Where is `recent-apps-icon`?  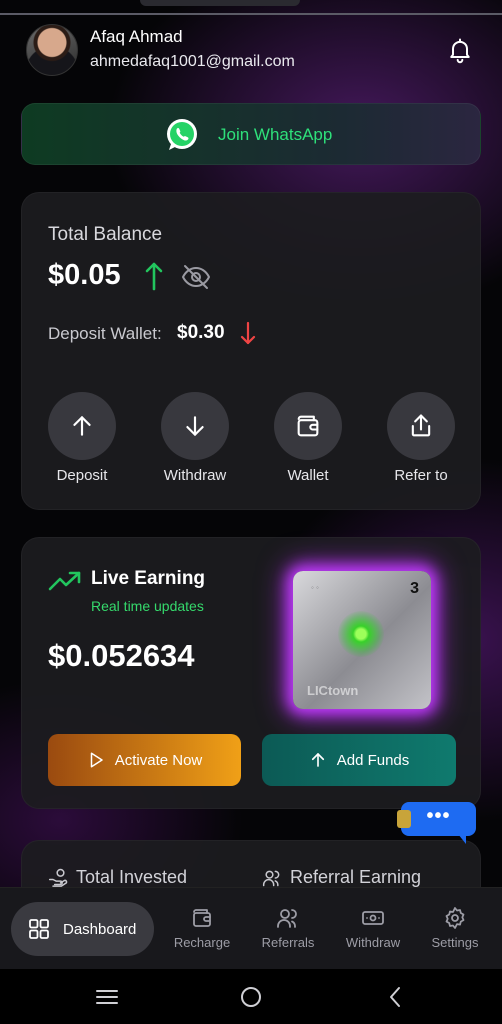 recent-apps-icon is located at coordinates (107, 997).